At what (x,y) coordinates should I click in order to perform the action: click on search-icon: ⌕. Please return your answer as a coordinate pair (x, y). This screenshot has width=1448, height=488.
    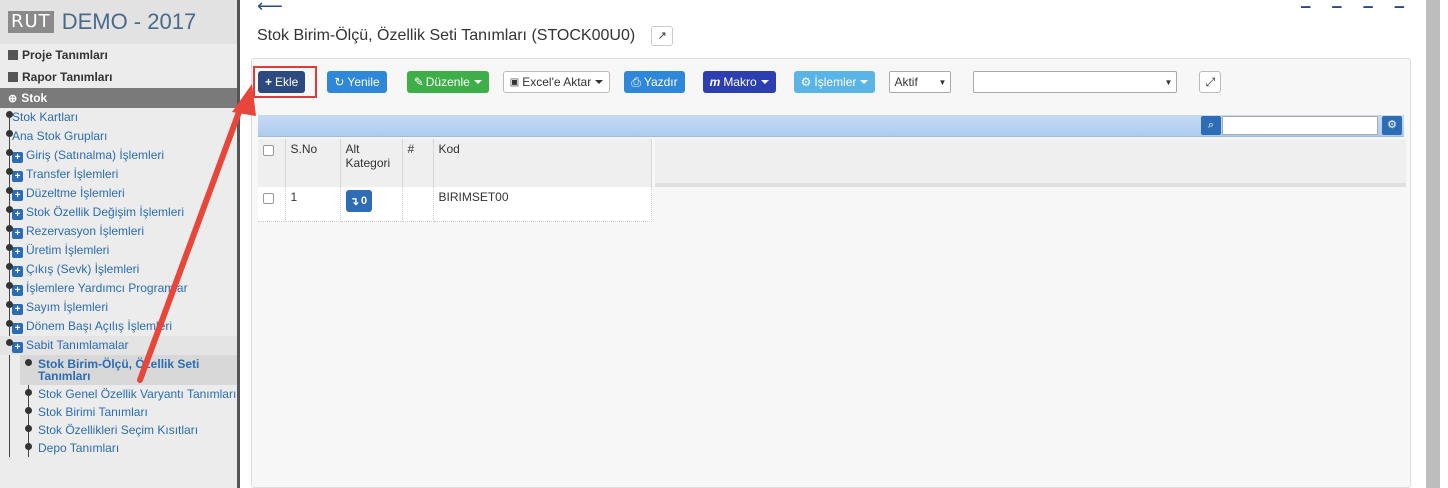
    Looking at the image, I should click on (1211, 125).